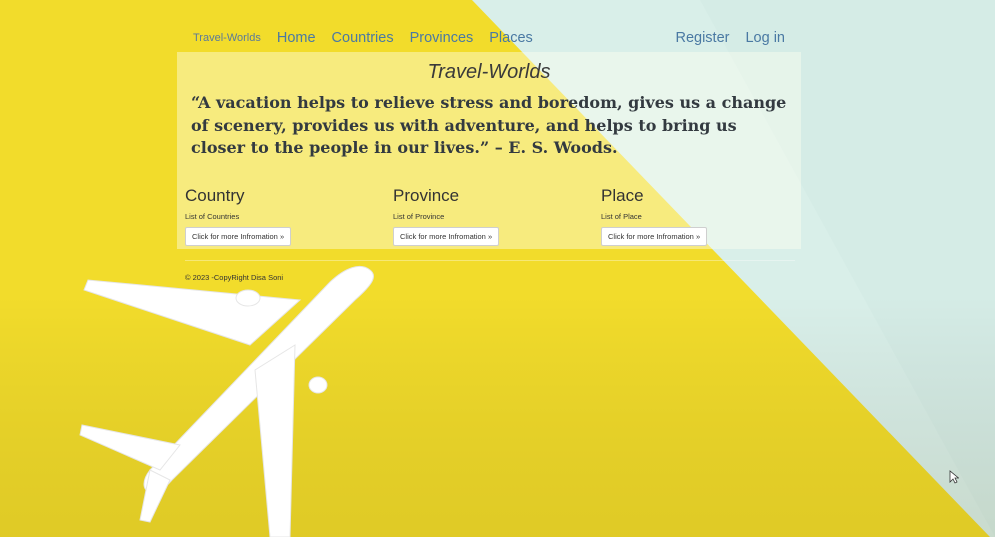  Describe the element at coordinates (622, 195) in the screenshot. I see `place-heading: Place` at that location.